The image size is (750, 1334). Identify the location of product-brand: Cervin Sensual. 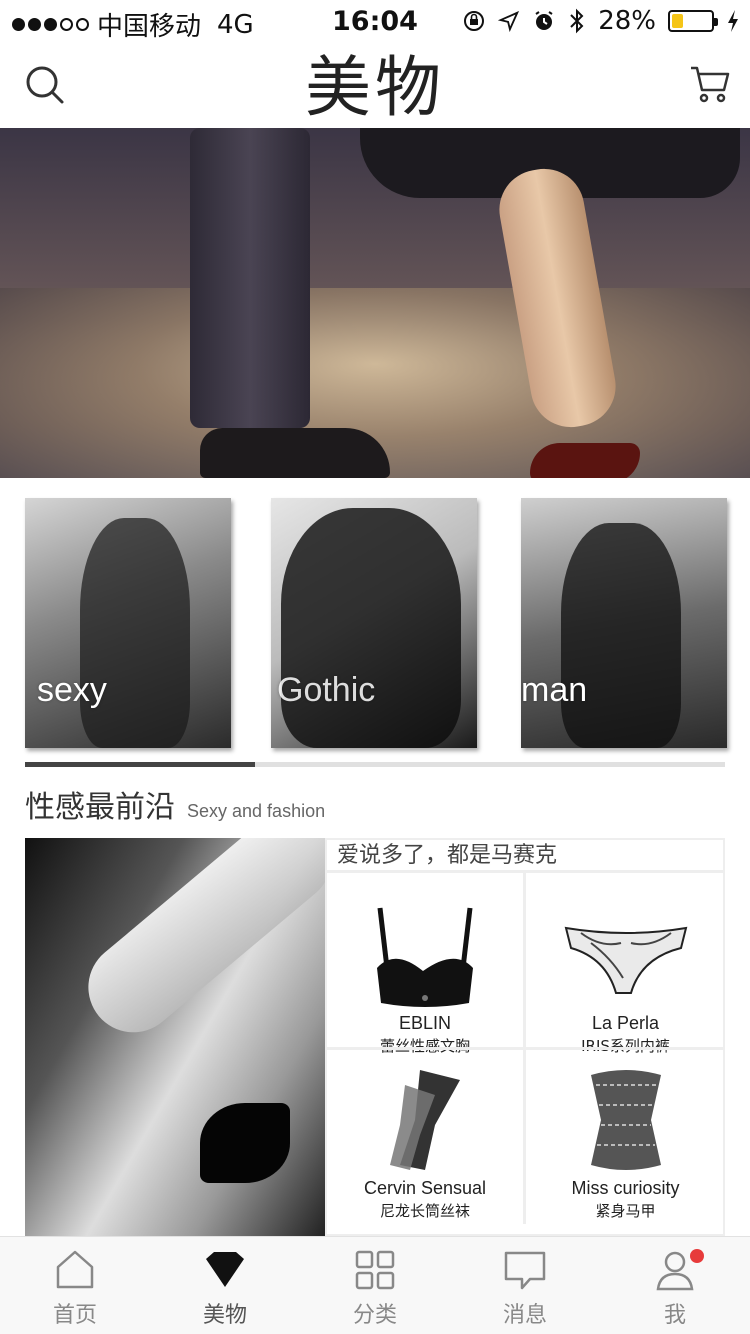
(425, 1188).